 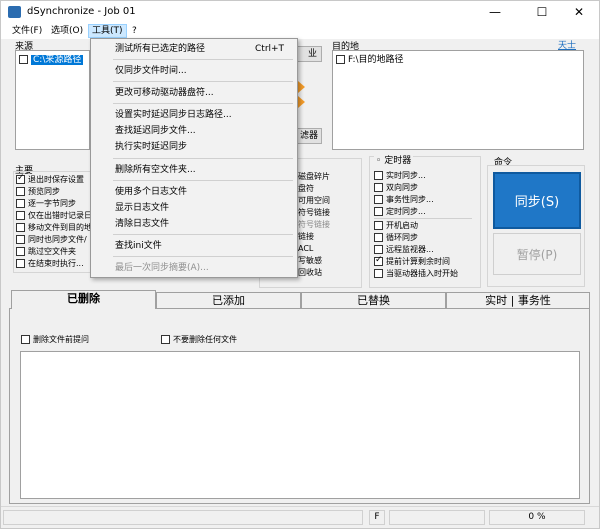 I want to click on option-label: 跳过空文件夹, so click(x=52, y=251).